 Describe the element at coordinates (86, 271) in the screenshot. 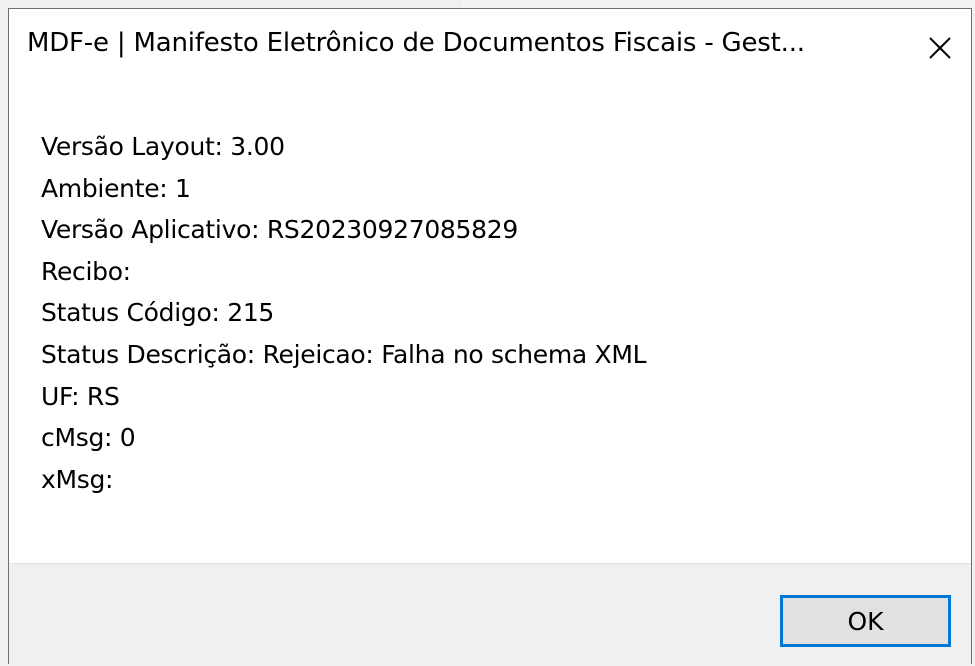

I see `recibo-line: Recibo:` at that location.